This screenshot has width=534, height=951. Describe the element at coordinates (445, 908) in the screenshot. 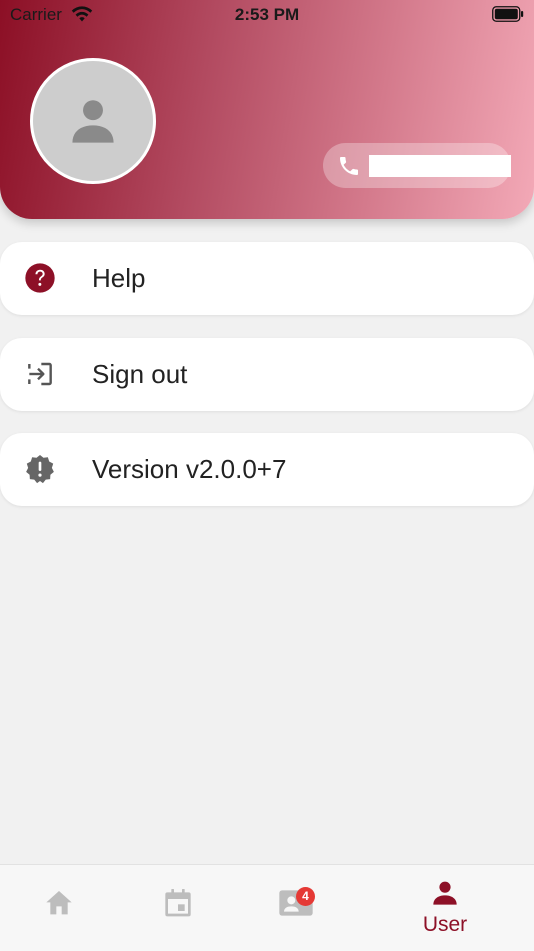

I see `nav-user: User` at that location.